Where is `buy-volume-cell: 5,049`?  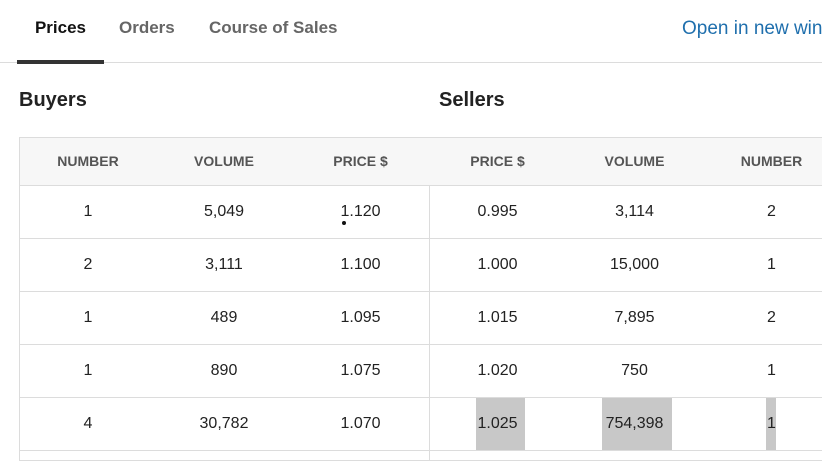
buy-volume-cell: 5,049 is located at coordinates (224, 211).